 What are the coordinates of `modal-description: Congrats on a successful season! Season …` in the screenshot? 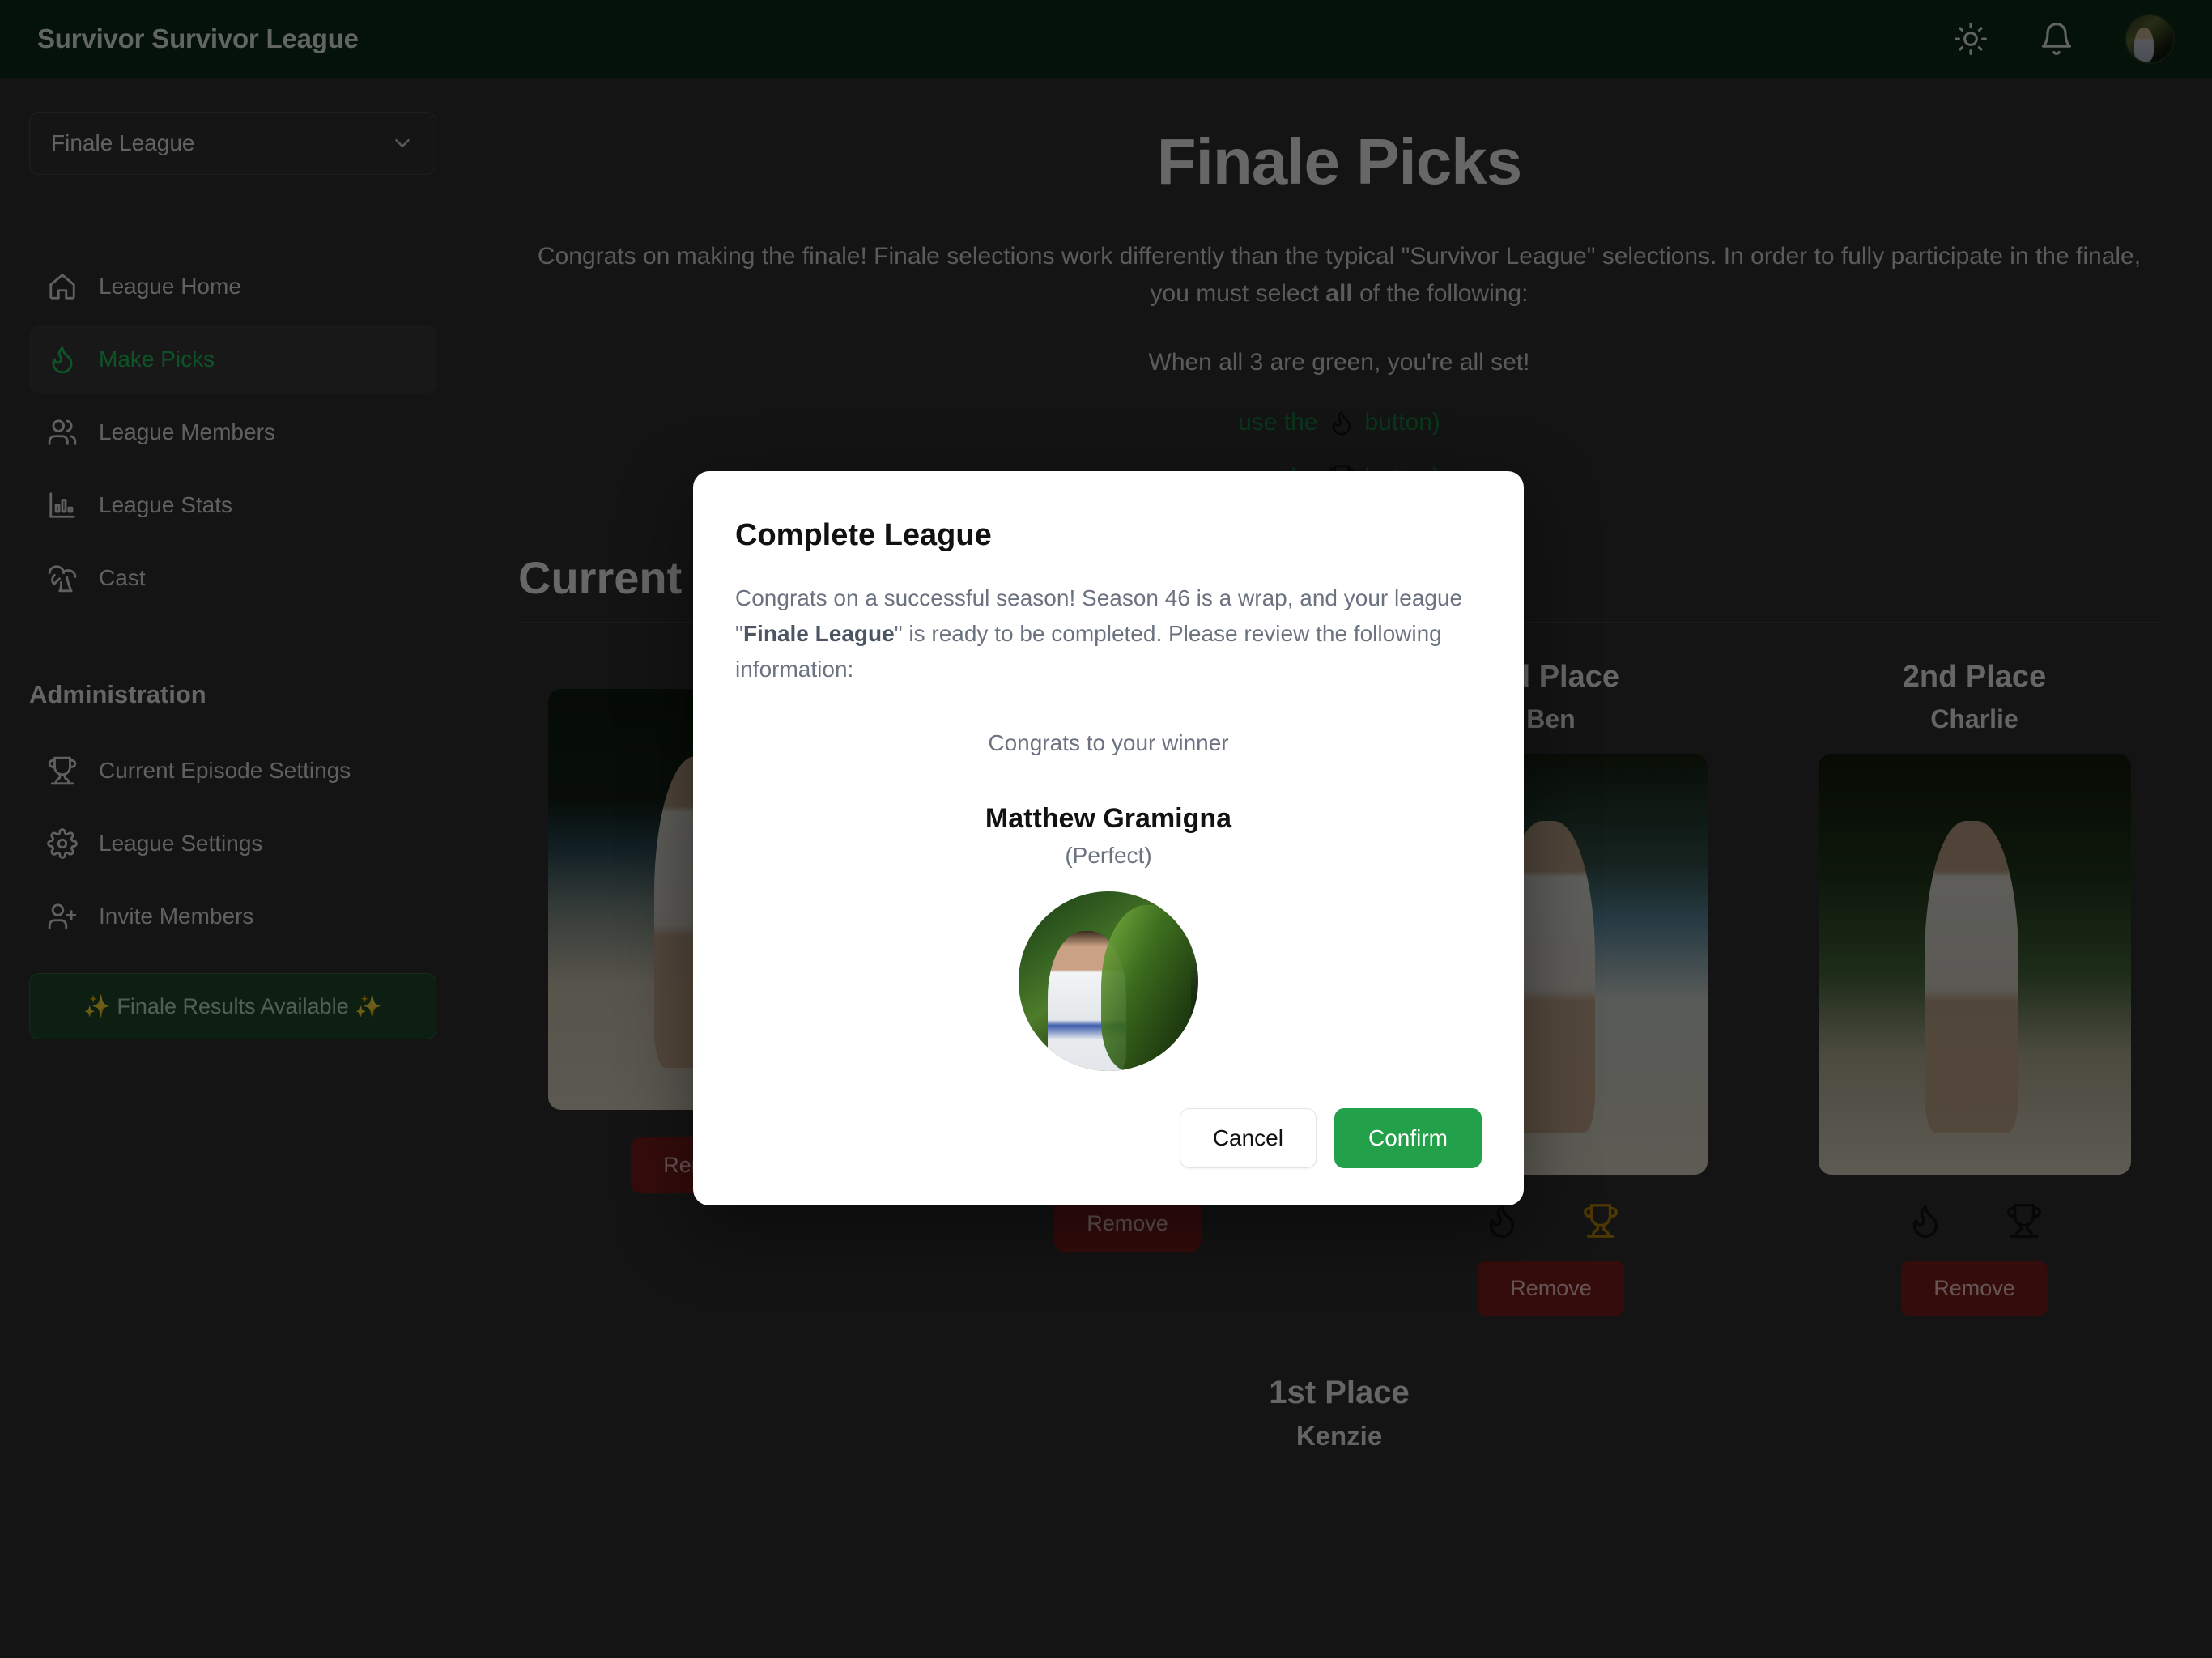 It's located at (1109, 634).